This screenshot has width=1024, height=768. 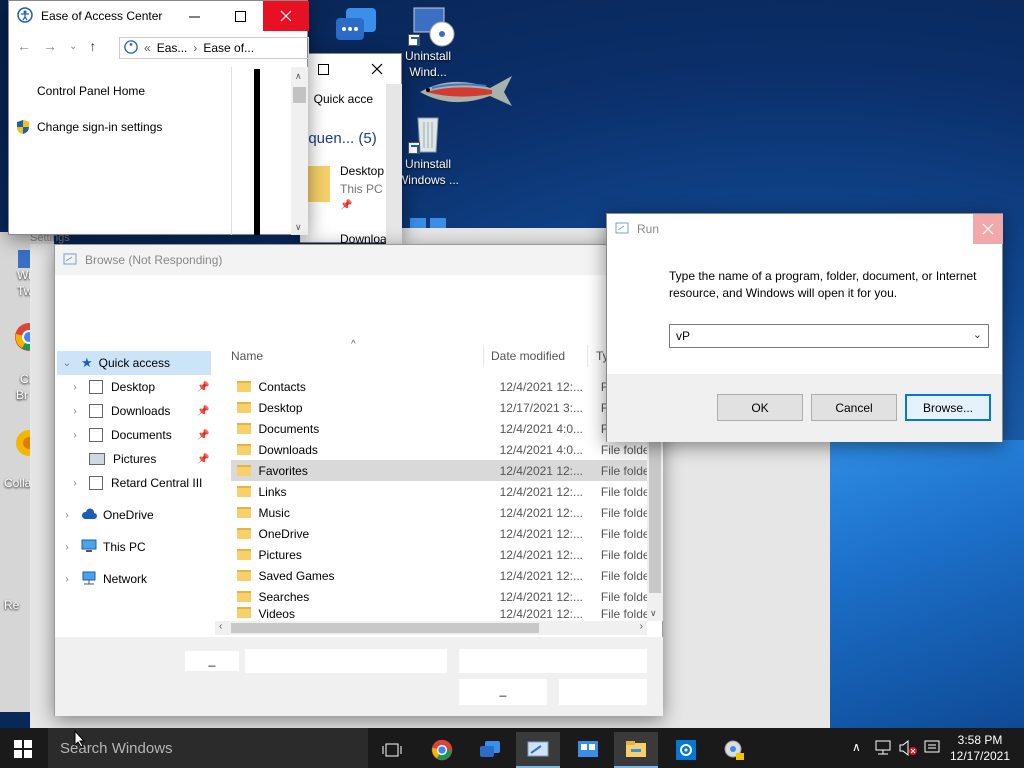 What do you see at coordinates (338, 138) in the screenshot?
I see `frequent-header: equen... (5)` at bounding box center [338, 138].